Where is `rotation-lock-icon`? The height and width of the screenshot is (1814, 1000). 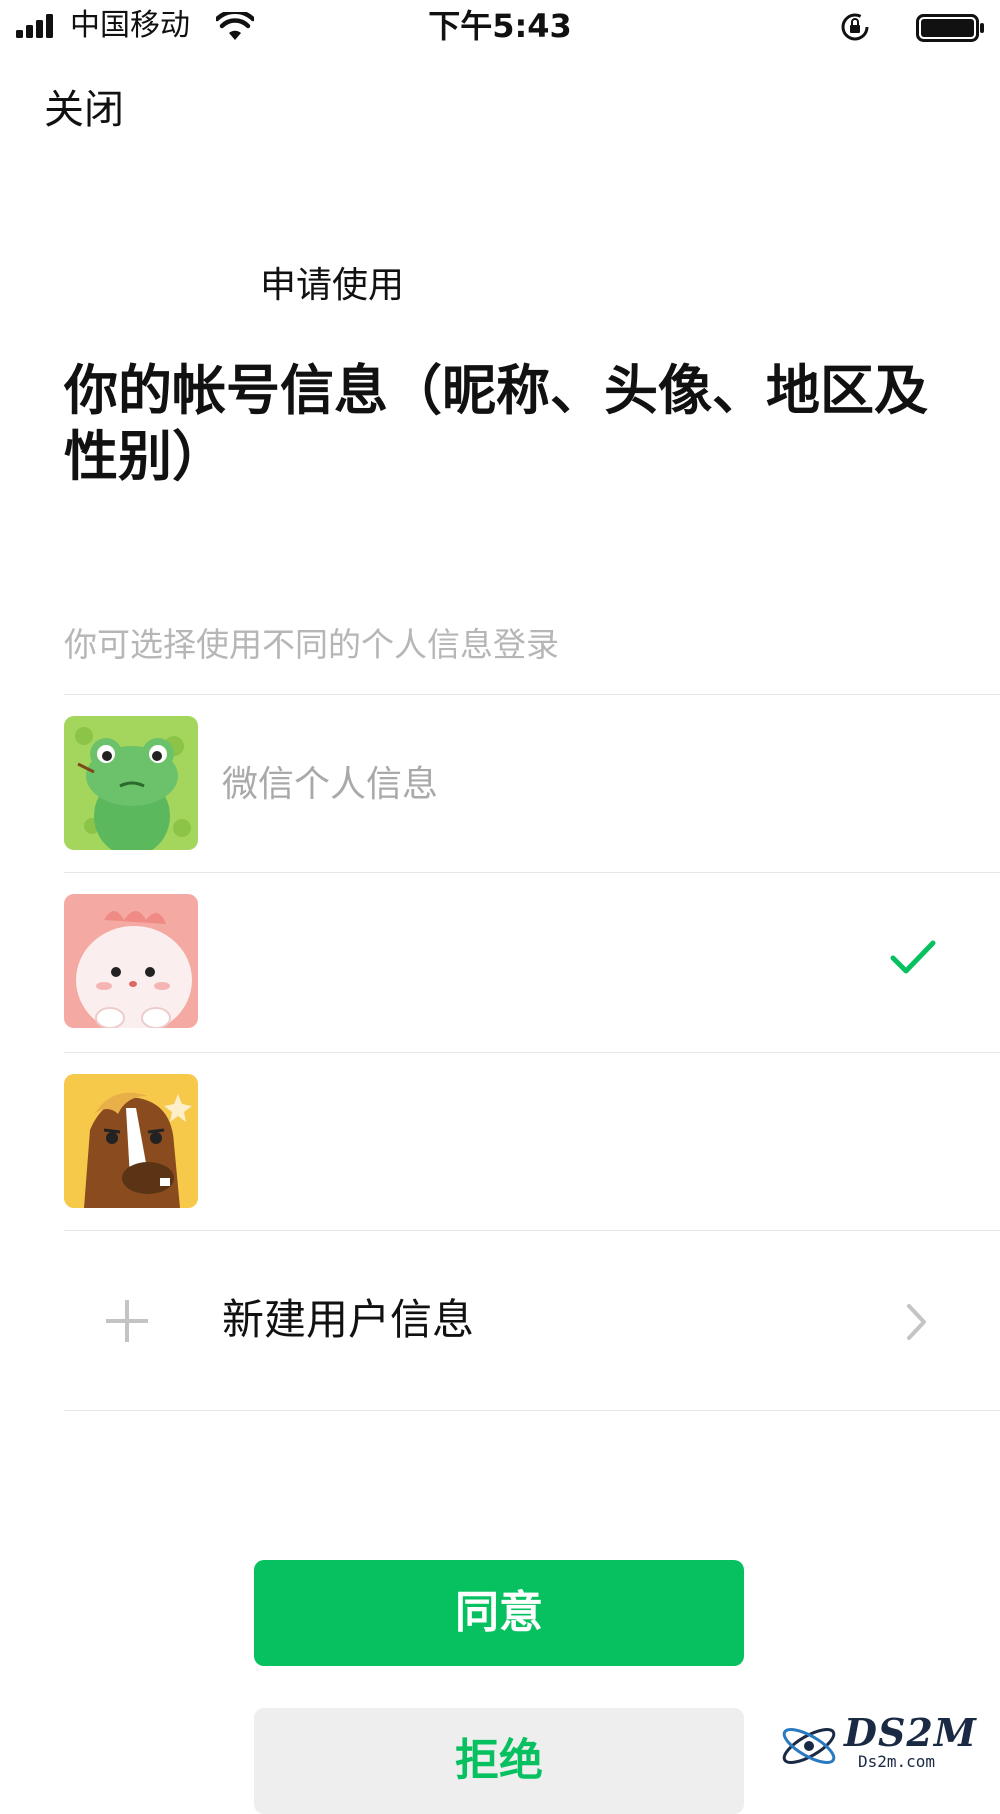
rotation-lock-icon is located at coordinates (855, 27).